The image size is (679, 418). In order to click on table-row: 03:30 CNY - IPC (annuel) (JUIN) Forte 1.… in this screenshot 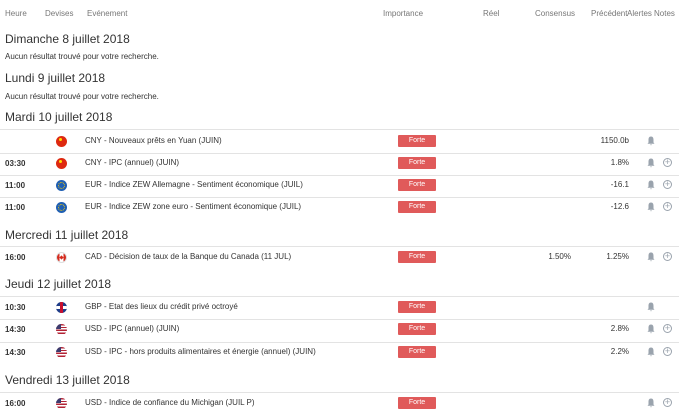, I will do `click(339, 164)`.